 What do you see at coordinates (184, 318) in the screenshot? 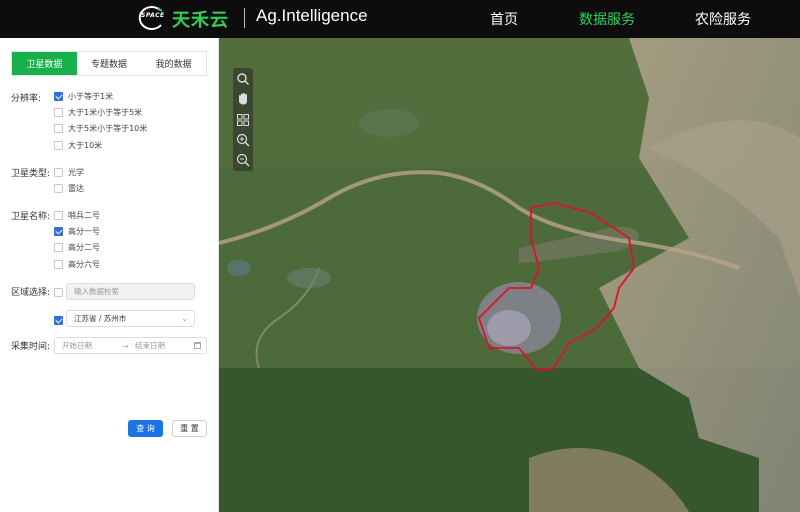
I see `chevron-down-icon: ⌄` at bounding box center [184, 318].